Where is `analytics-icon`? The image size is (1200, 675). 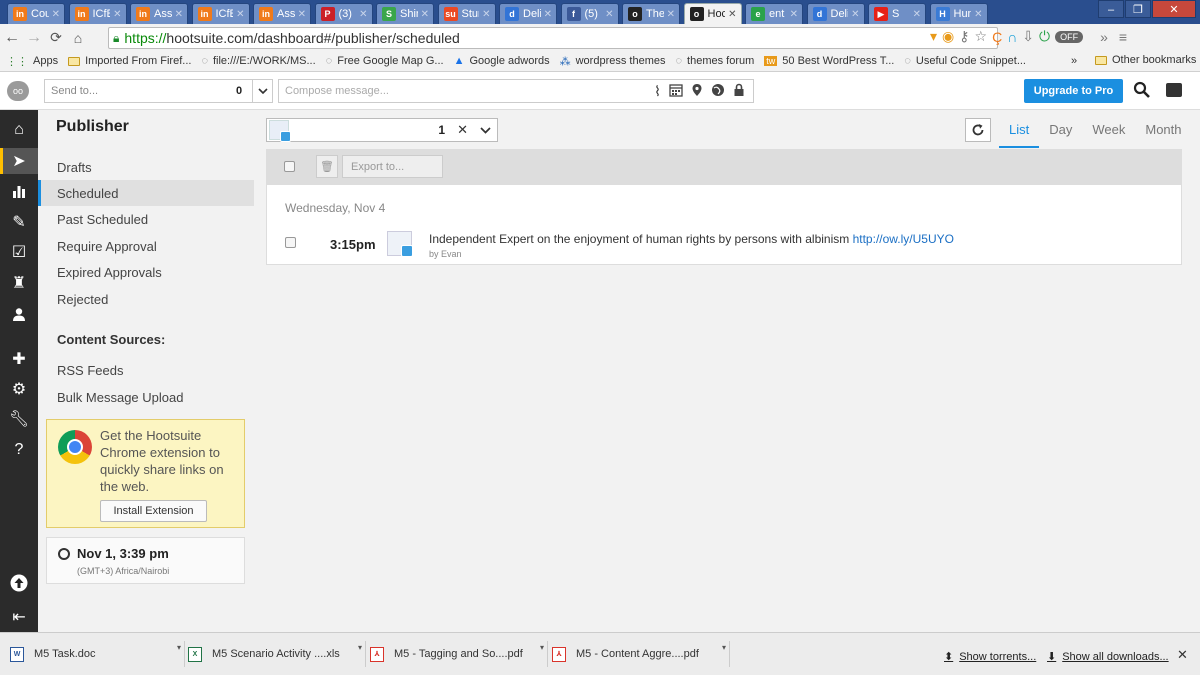
analytics-icon is located at coordinates (19, 191).